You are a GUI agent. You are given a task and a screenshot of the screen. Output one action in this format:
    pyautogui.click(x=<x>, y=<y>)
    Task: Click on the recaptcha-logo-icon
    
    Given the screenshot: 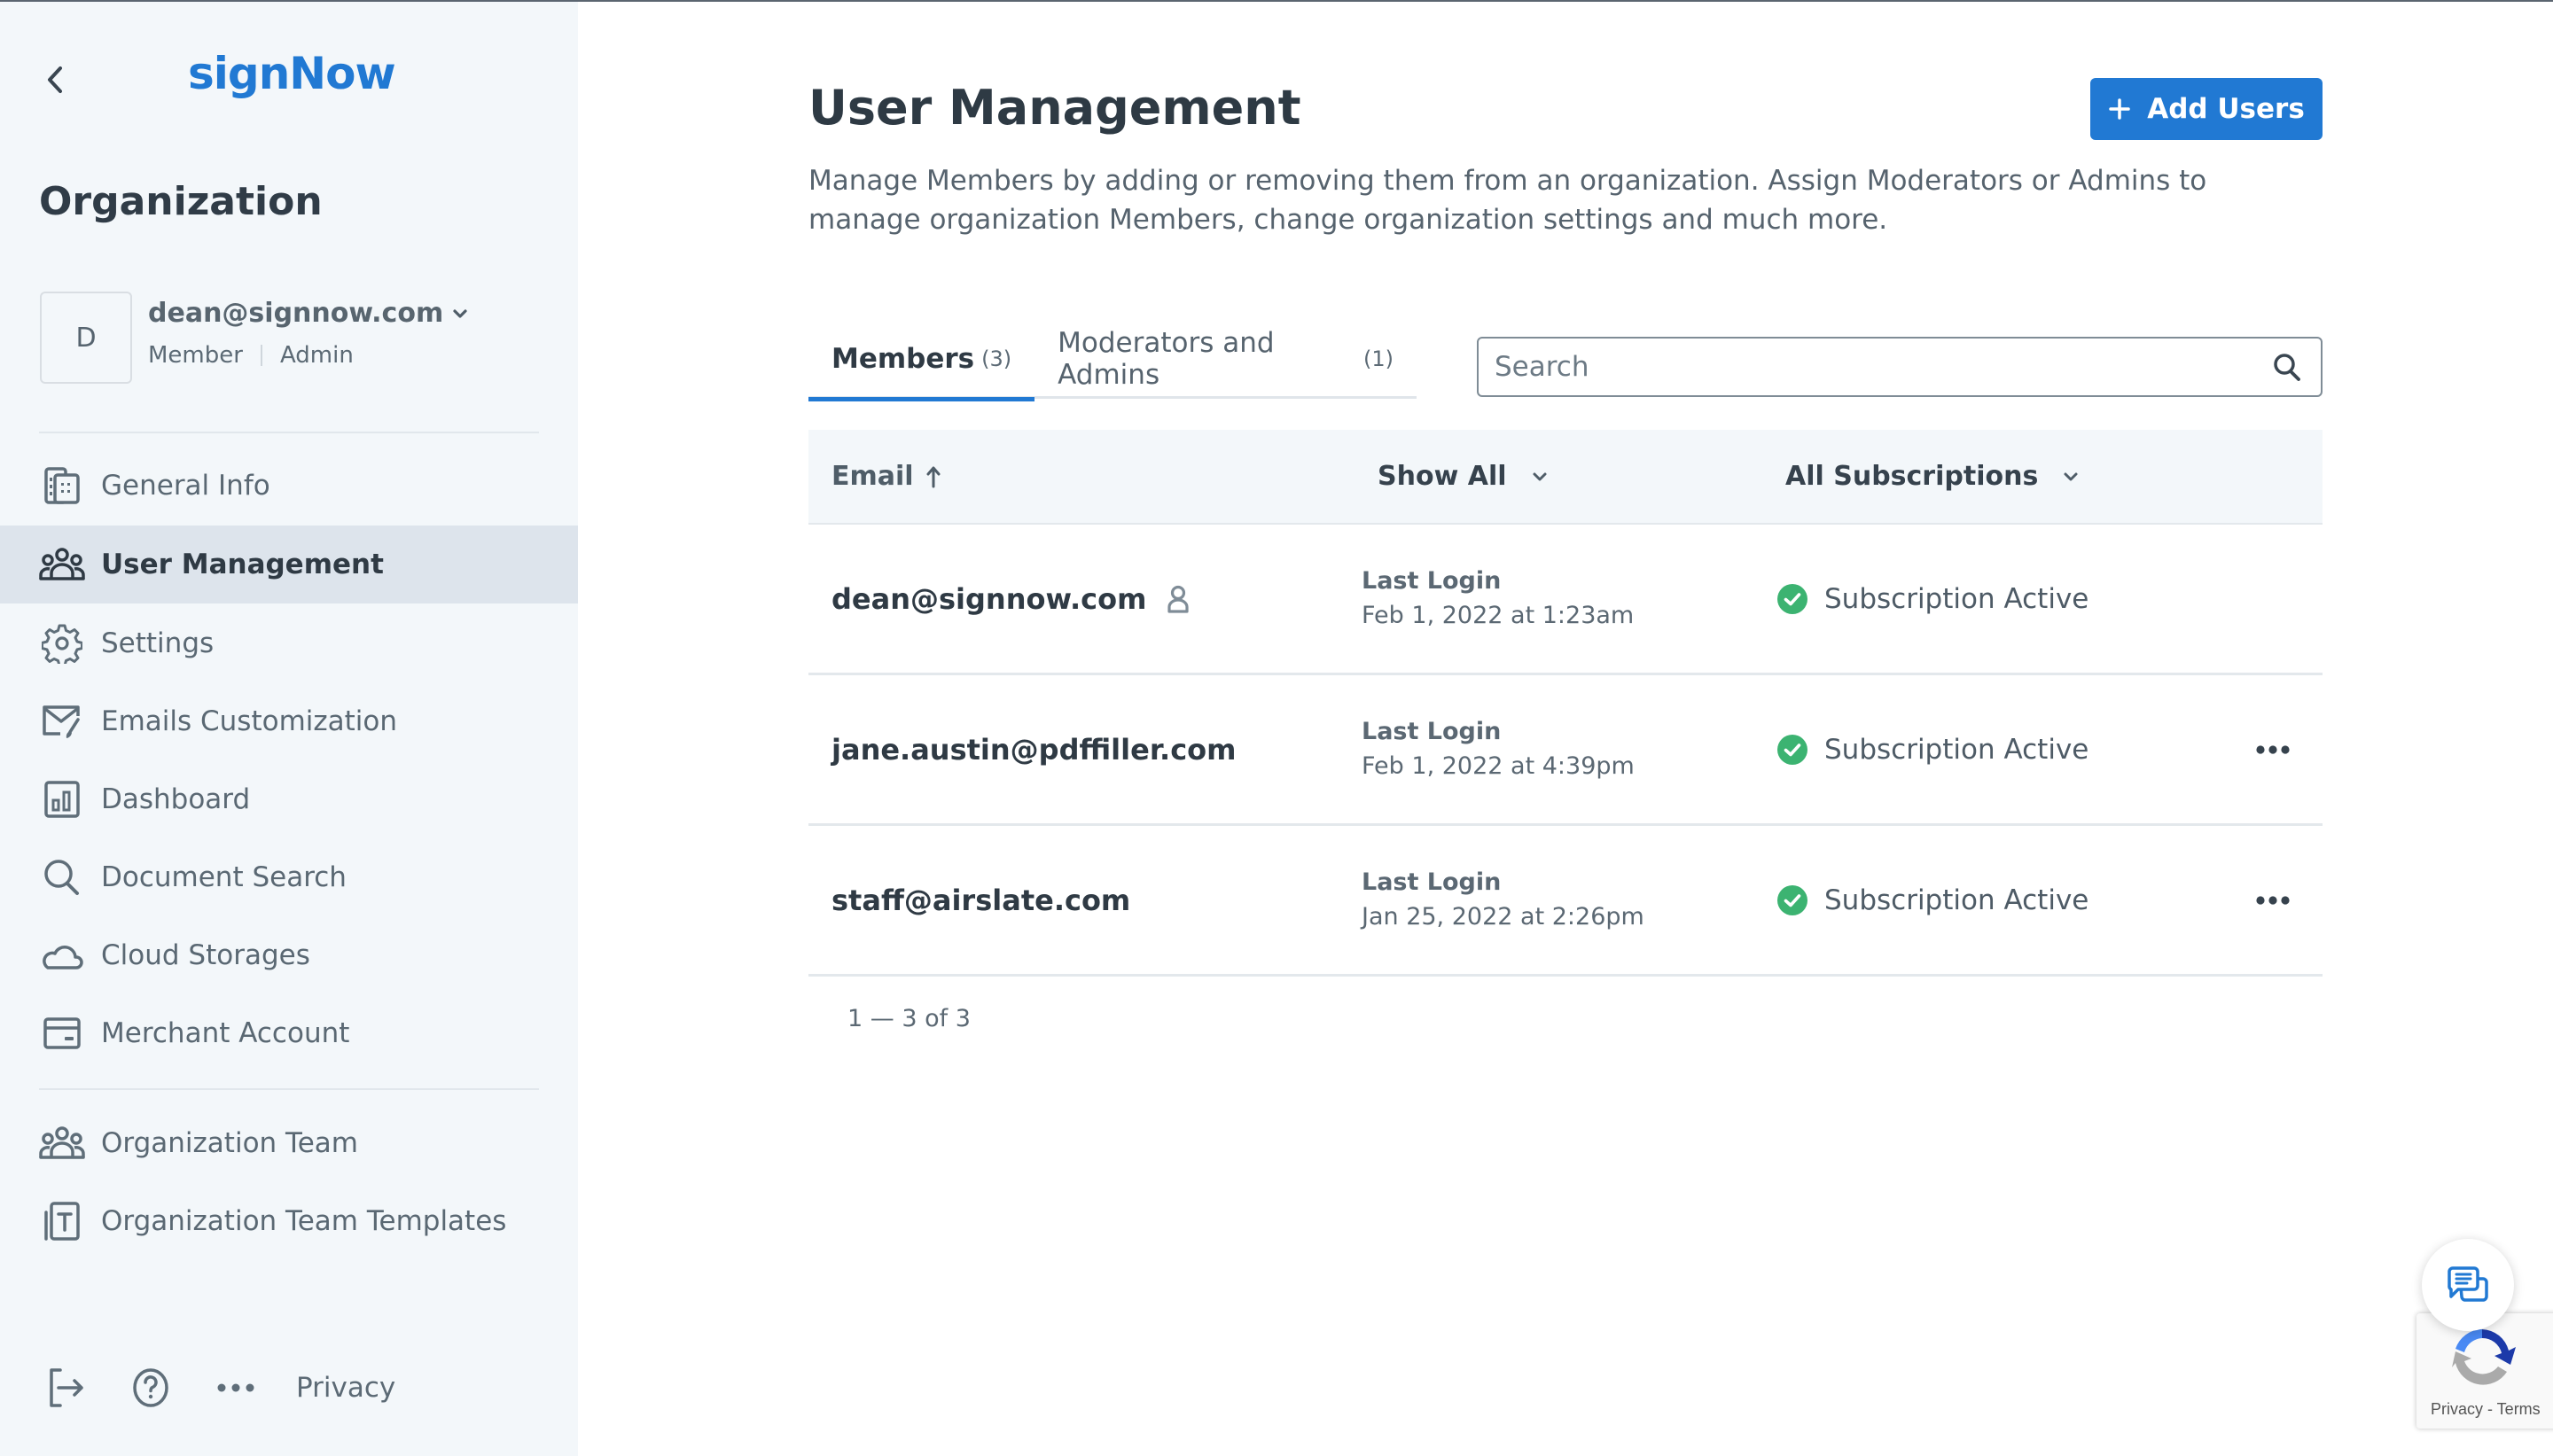 What is the action you would take?
    pyautogui.click(x=2484, y=1357)
    